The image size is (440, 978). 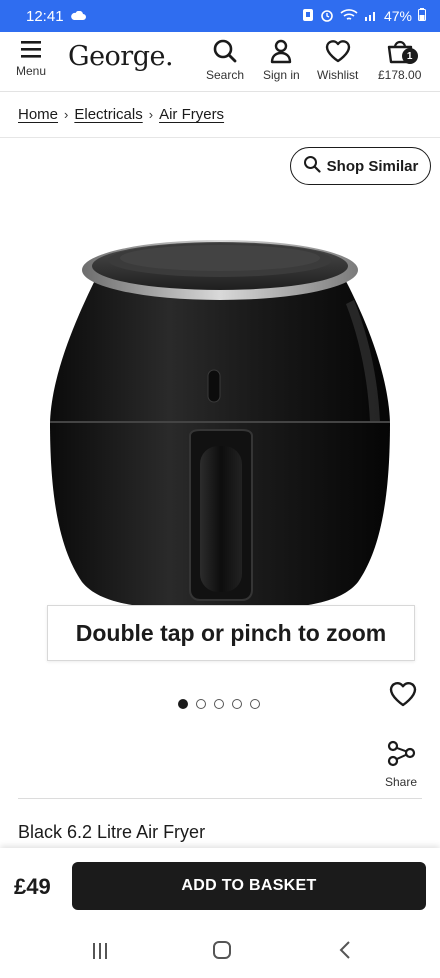 I want to click on basket-count-badge: 1, so click(x=409, y=56).